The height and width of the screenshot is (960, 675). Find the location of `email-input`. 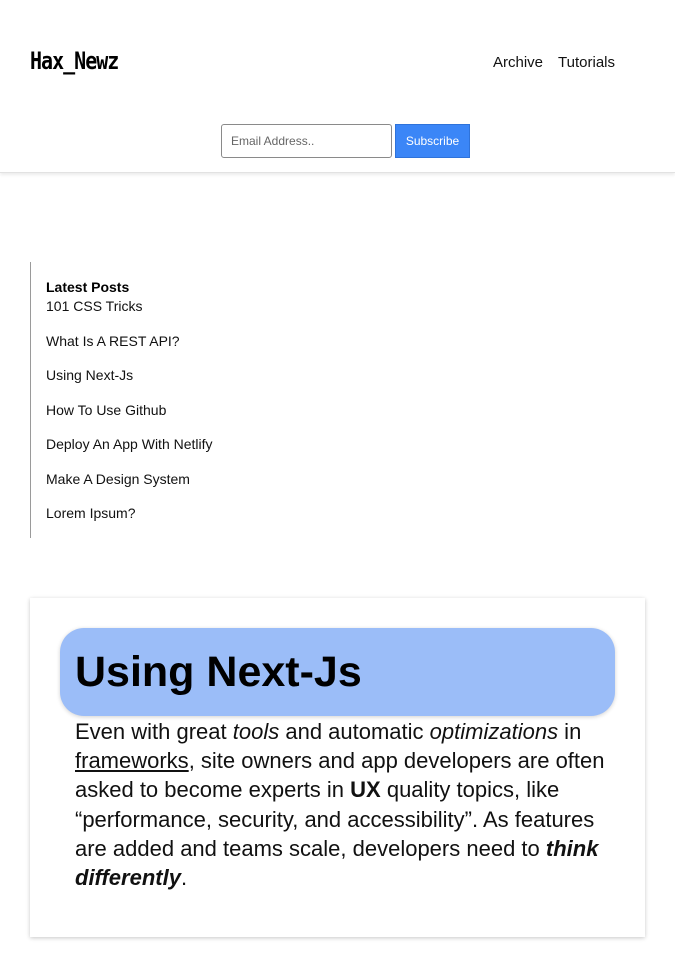

email-input is located at coordinates (306, 141).